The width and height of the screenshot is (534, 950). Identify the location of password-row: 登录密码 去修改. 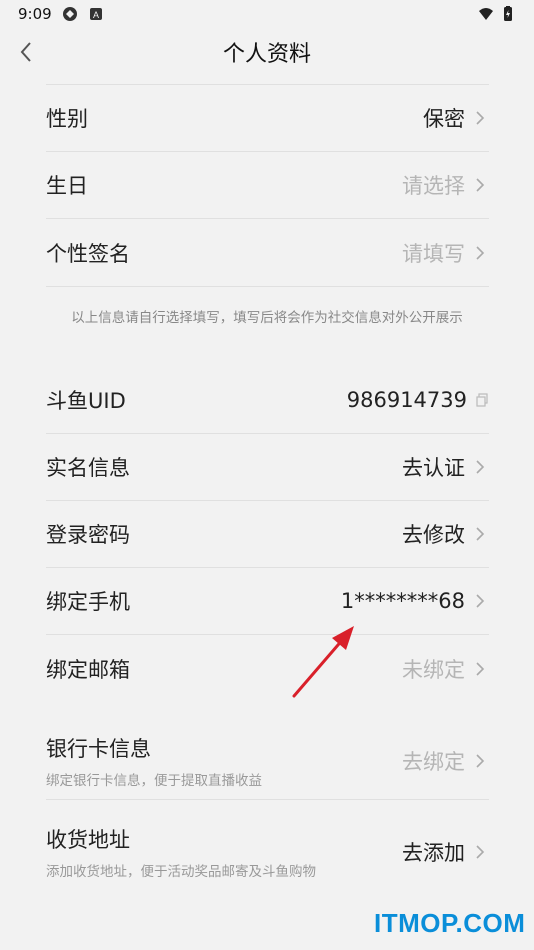
(267, 534).